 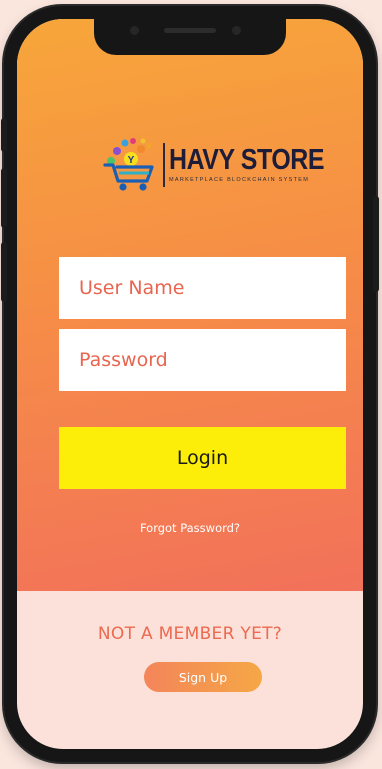 I want to click on earpiece-speaker, so click(x=190, y=30).